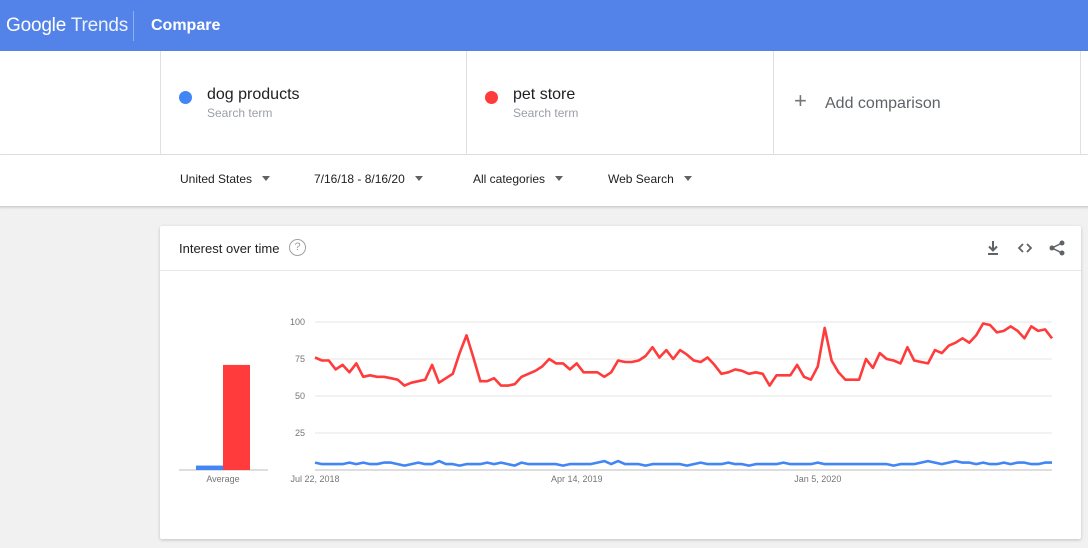 This screenshot has height=548, width=1088. What do you see at coordinates (186, 25) in the screenshot?
I see `page-title: Compare` at bounding box center [186, 25].